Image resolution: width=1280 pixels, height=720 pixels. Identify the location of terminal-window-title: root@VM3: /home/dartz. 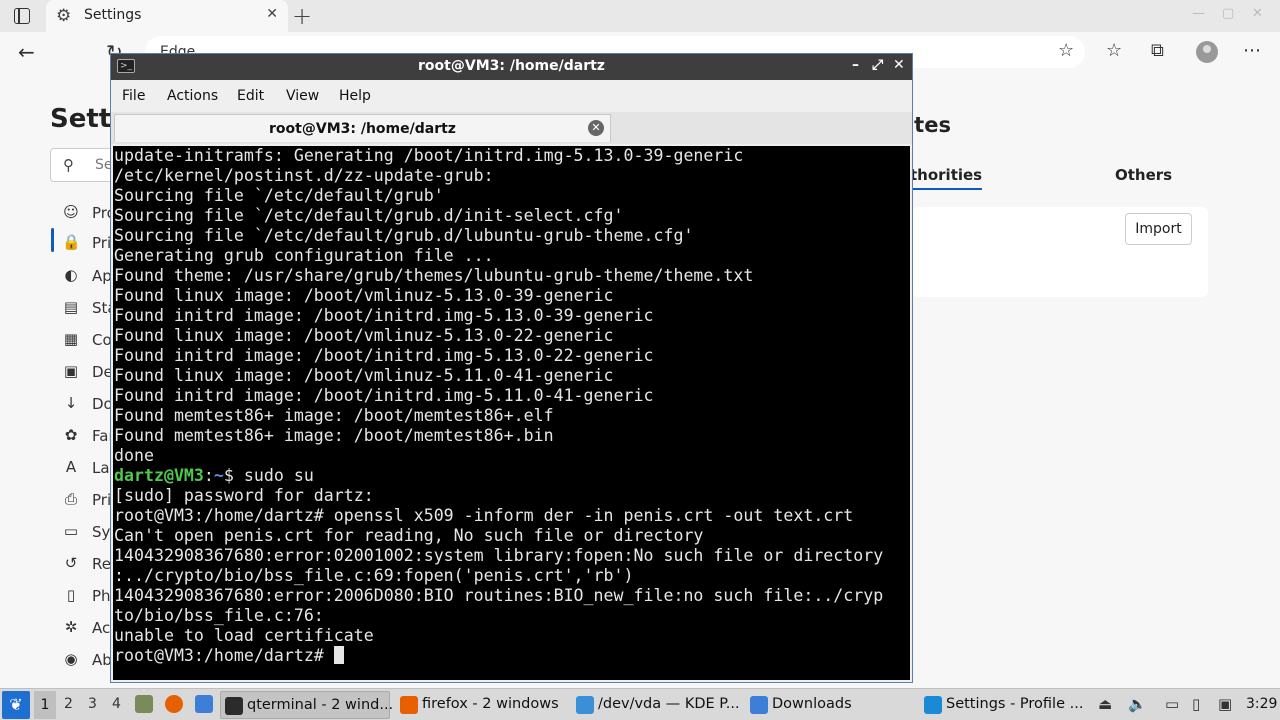
(511, 66).